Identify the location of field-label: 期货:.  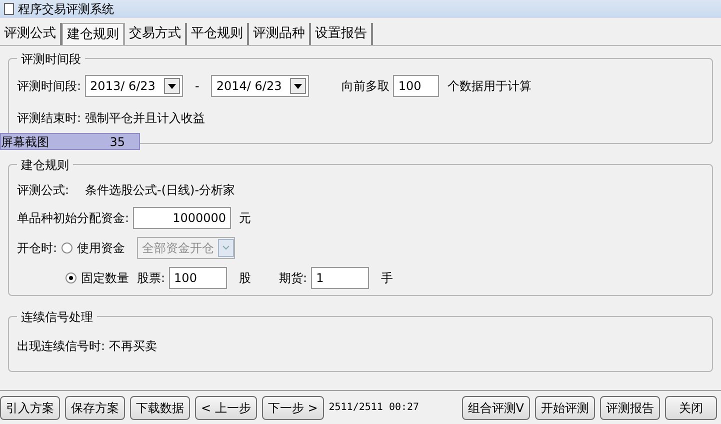
(293, 278).